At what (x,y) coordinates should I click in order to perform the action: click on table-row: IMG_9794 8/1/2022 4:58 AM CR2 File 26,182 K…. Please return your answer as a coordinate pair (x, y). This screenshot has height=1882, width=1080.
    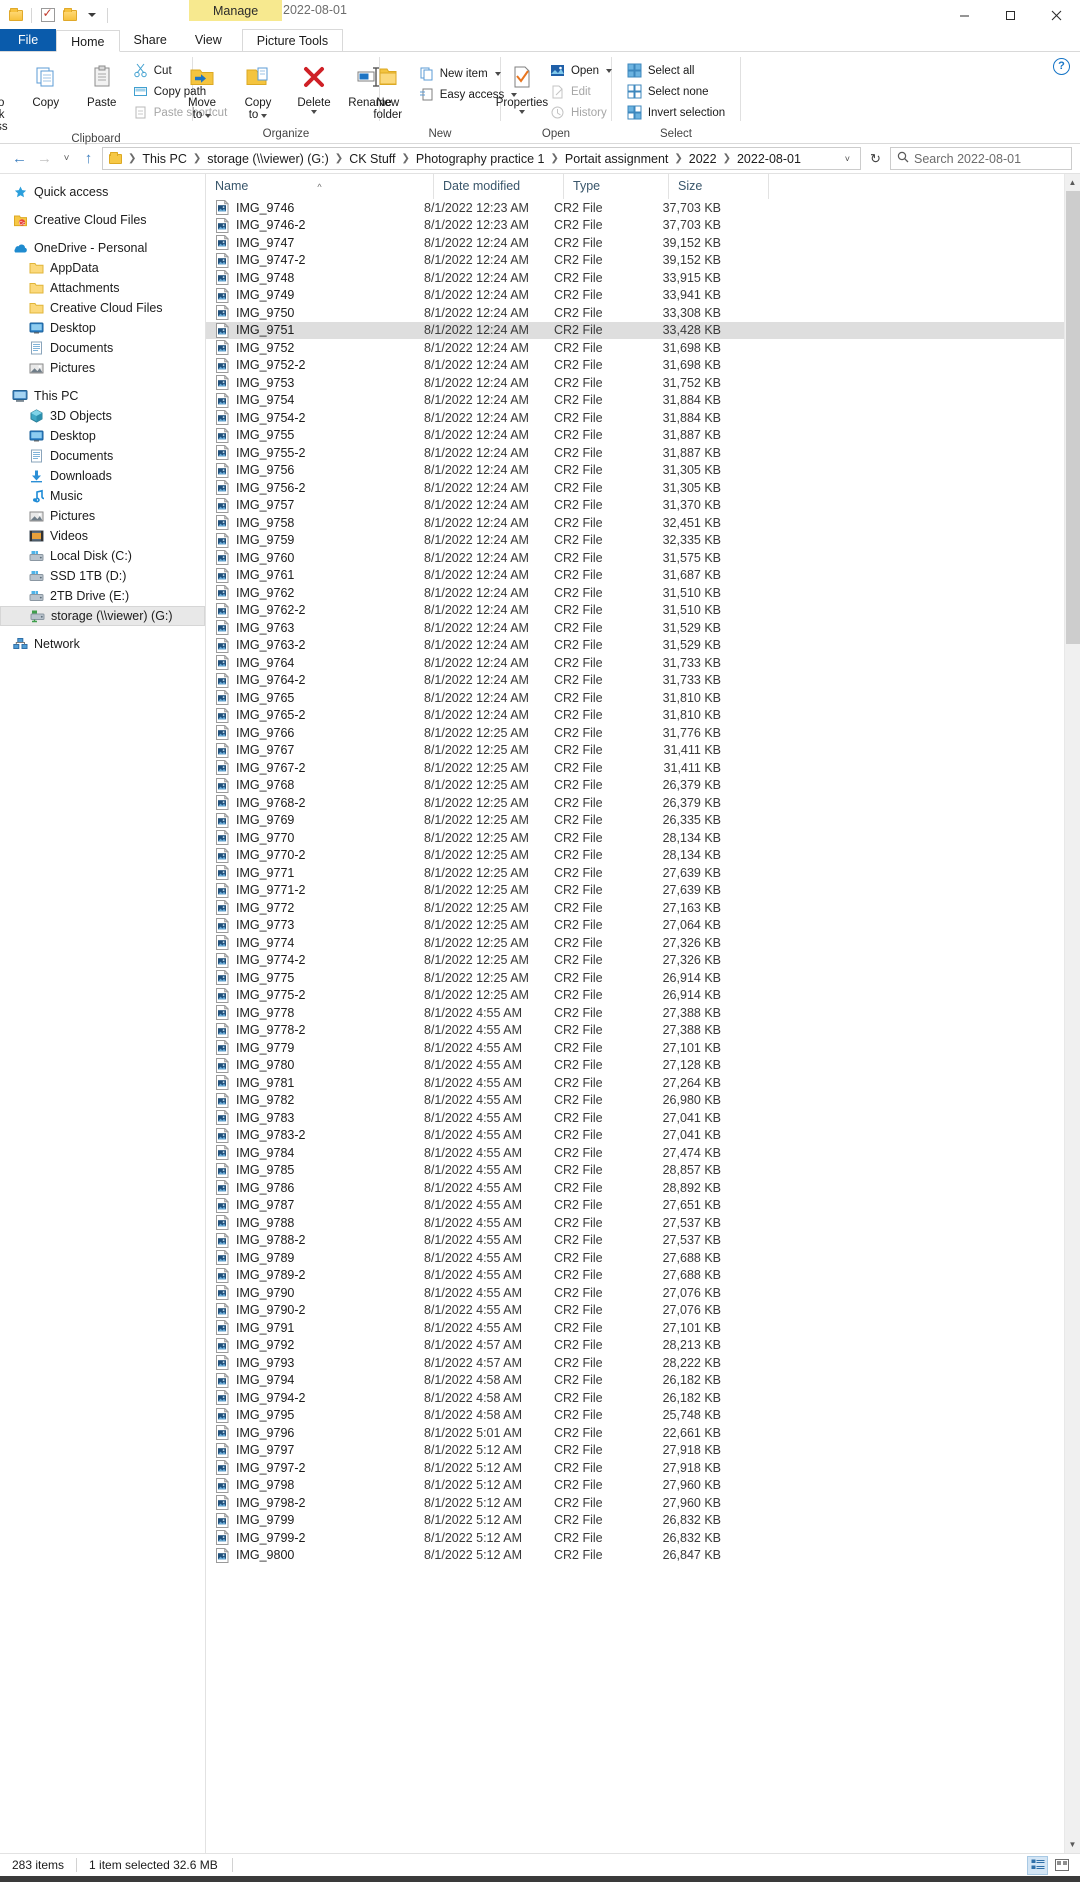
    Looking at the image, I should click on (635, 1381).